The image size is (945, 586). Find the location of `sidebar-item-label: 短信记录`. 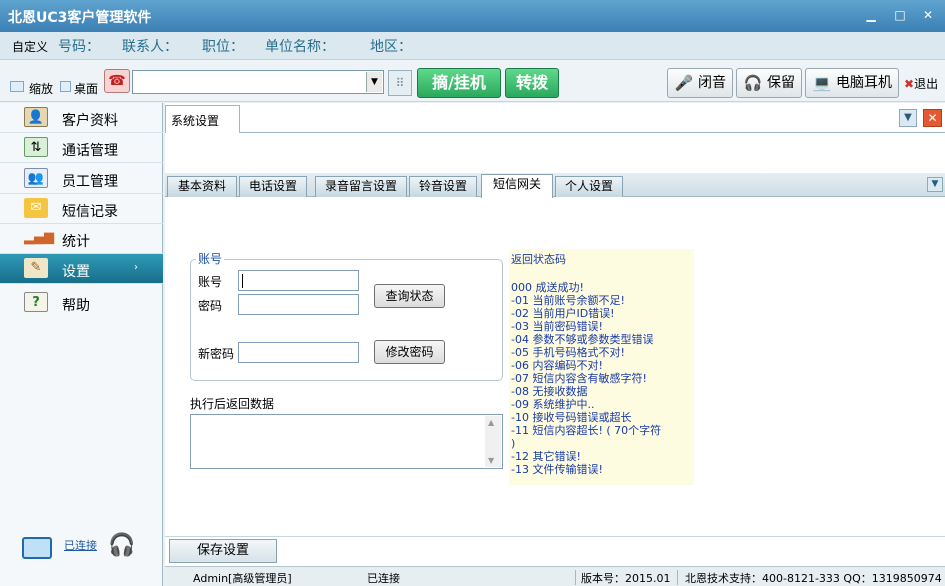

sidebar-item-label: 短信记录 is located at coordinates (90, 212).